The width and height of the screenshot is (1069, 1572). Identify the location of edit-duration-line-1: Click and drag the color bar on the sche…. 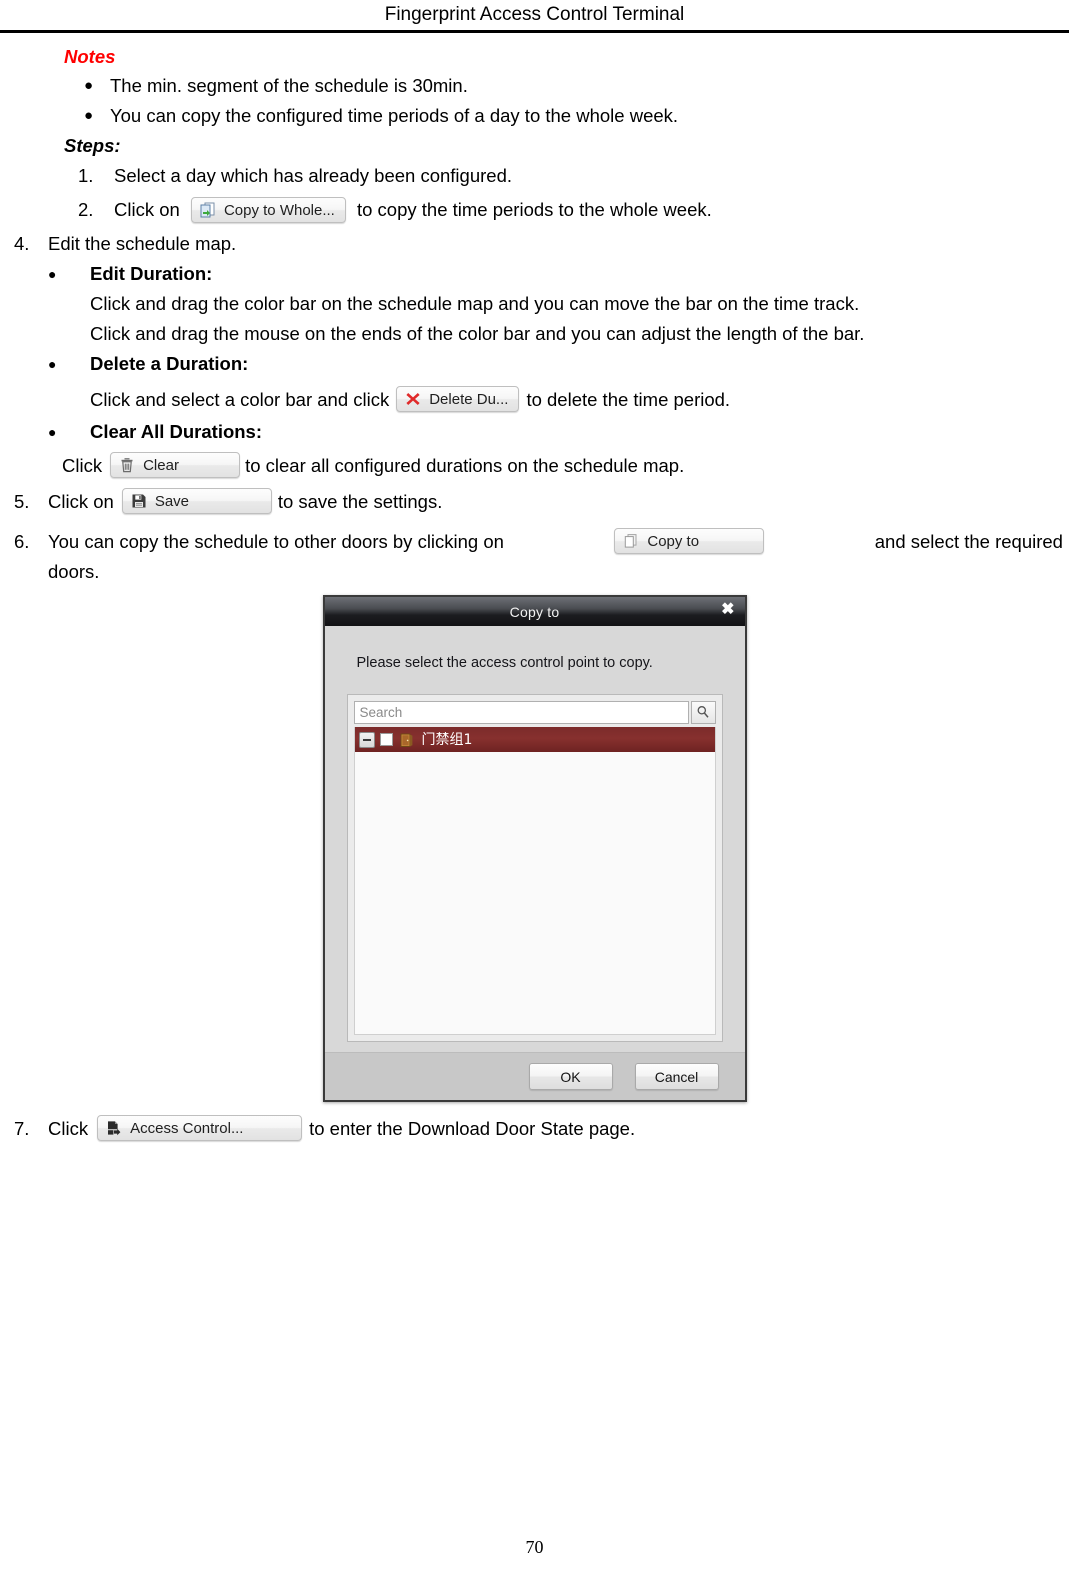
(475, 303).